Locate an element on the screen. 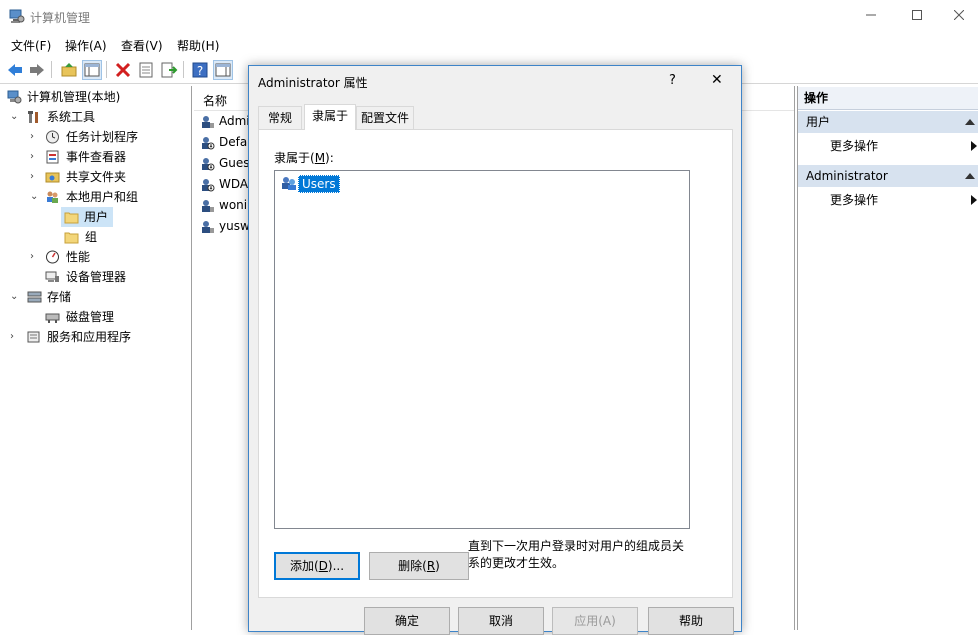 This screenshot has width=978, height=635. tree-node-event-viewer: › 事件查看器 is located at coordinates (95, 157).